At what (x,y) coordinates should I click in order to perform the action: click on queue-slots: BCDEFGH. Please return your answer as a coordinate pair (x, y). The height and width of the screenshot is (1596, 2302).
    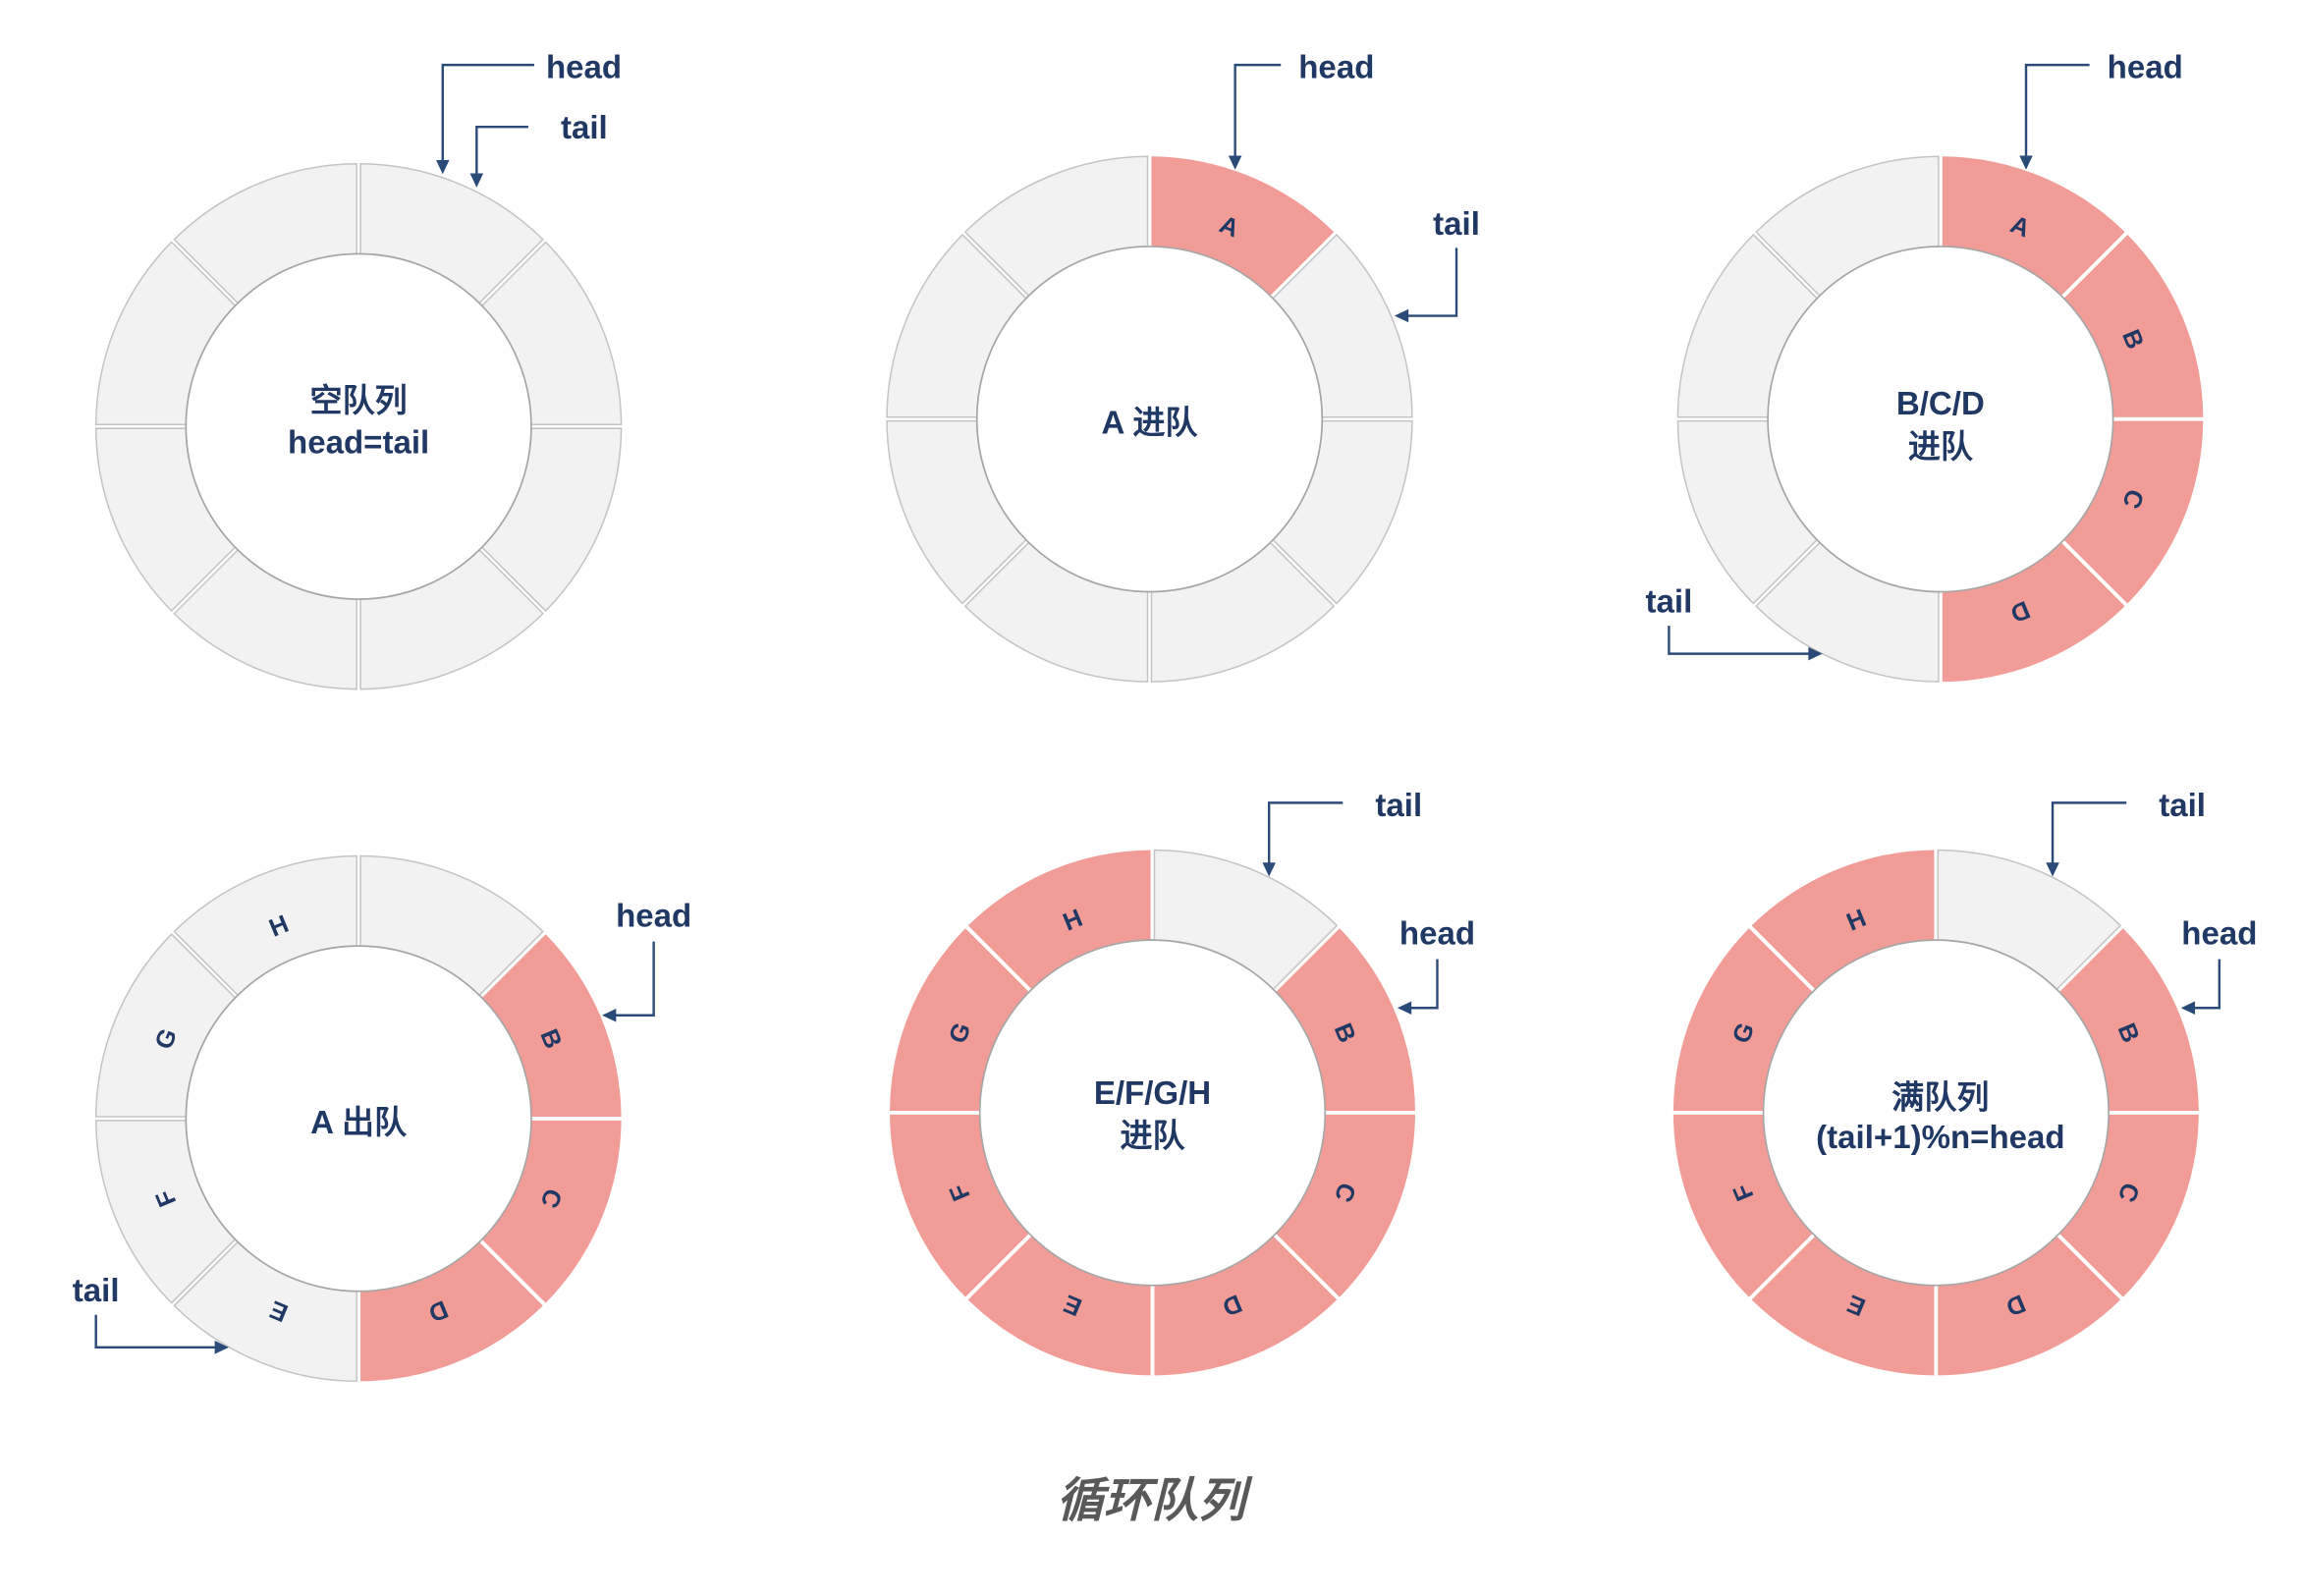
    Looking at the image, I should click on (1152, 1112).